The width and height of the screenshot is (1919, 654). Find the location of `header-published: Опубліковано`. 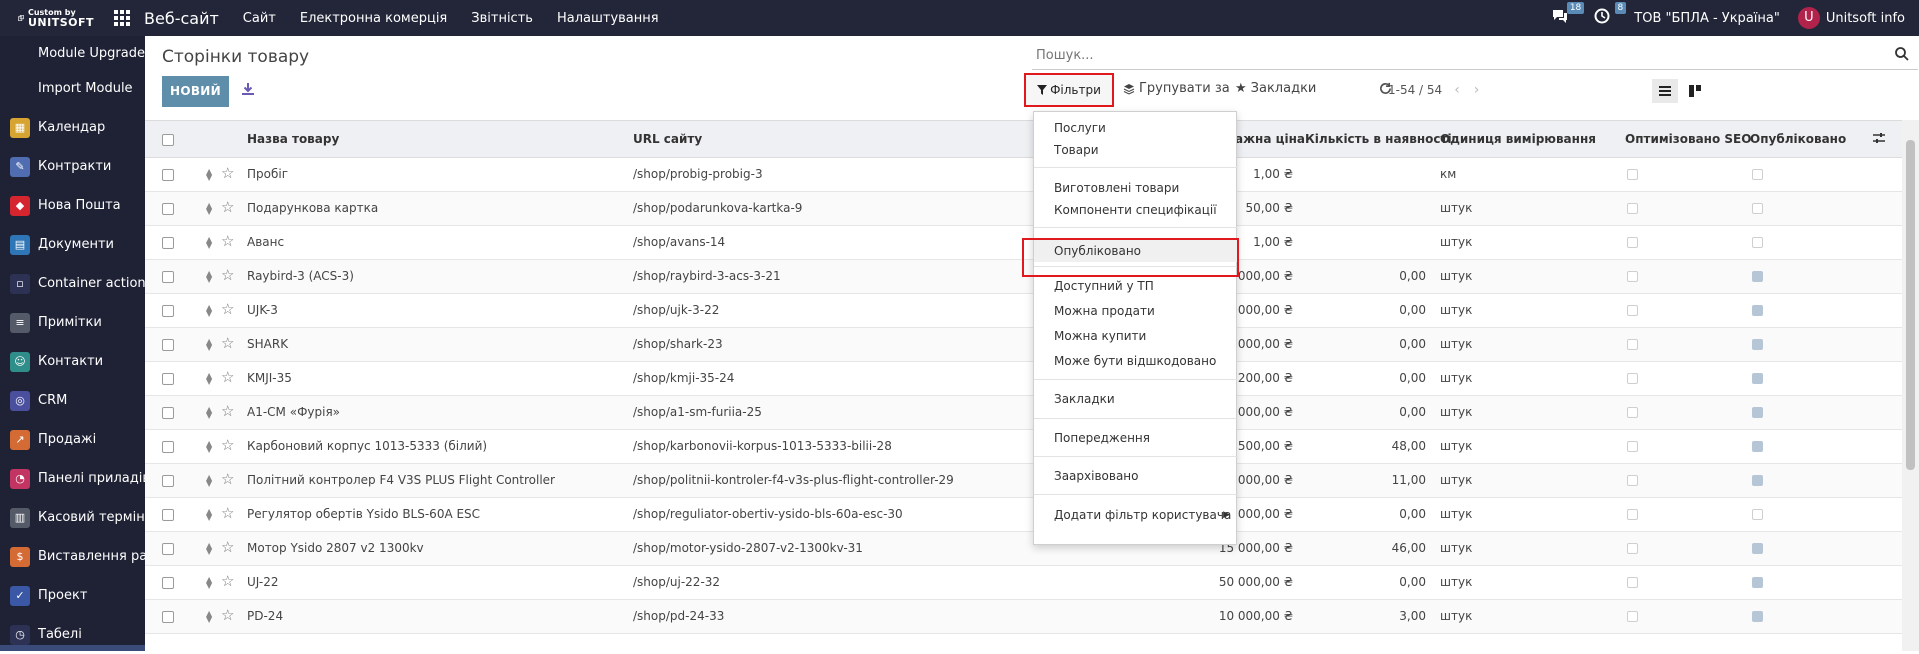

header-published: Опубліковано is located at coordinates (1798, 139).